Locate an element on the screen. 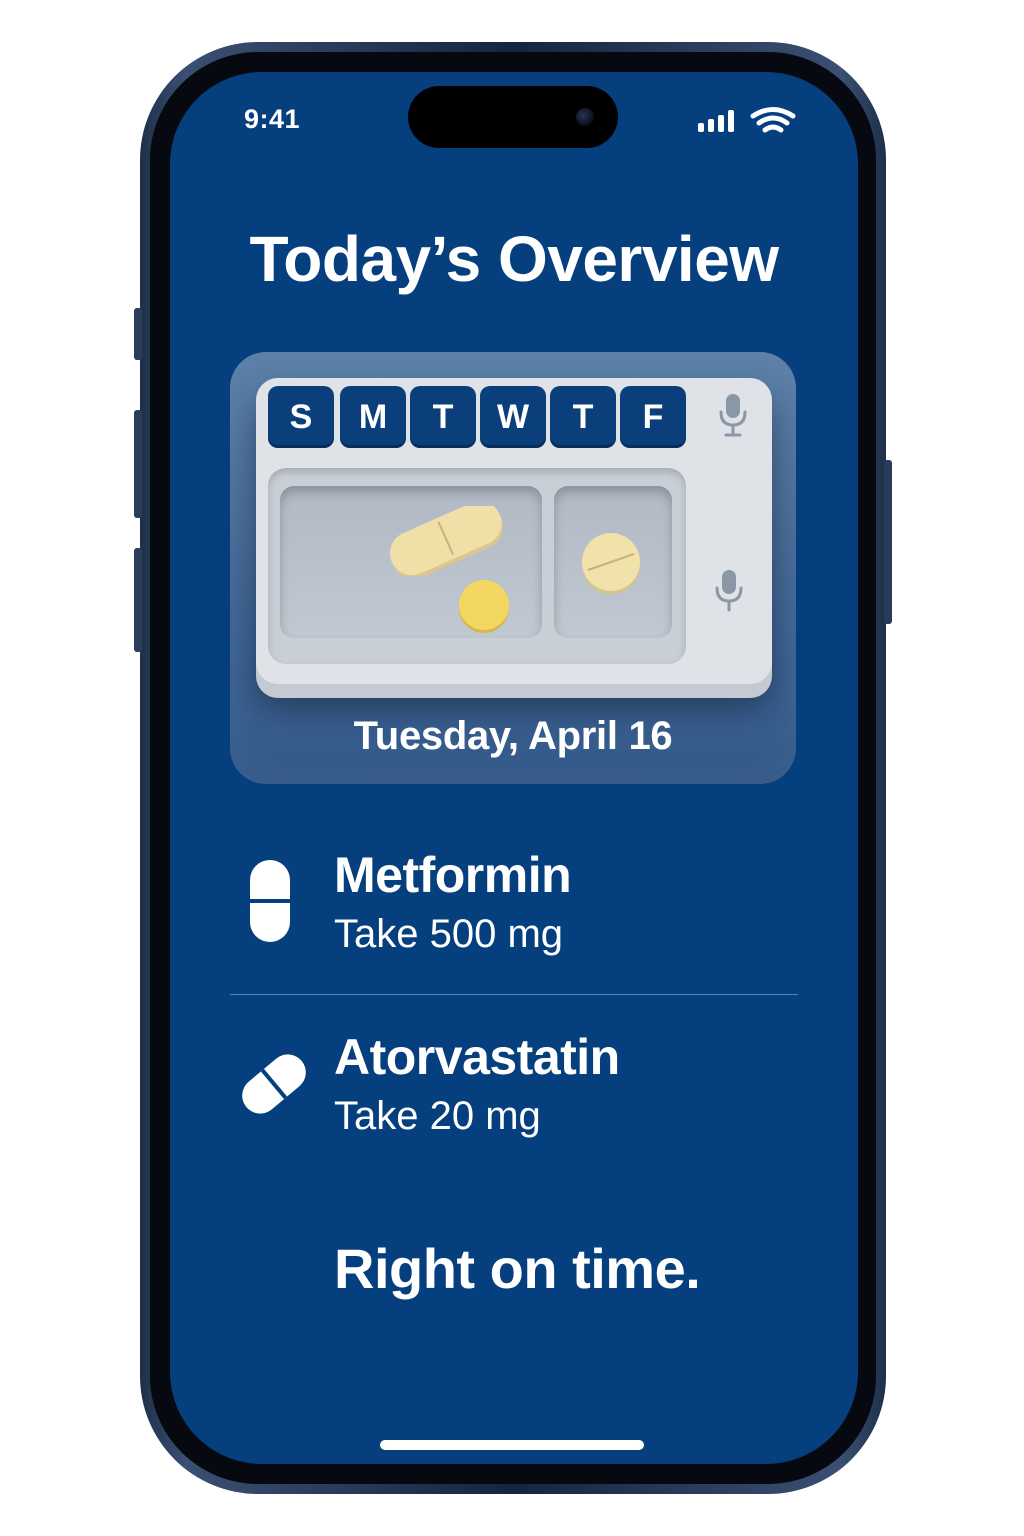 This screenshot has width=1024, height=1536. pill-organizer: S M T W T F is located at coordinates (514, 531).